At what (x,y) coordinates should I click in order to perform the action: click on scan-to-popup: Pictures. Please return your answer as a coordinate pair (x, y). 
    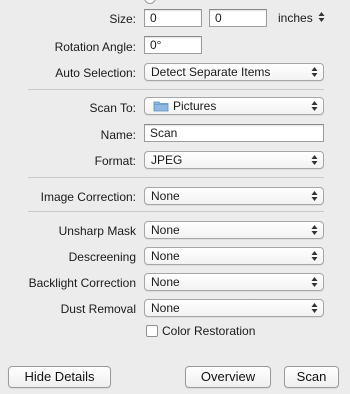
    Looking at the image, I should click on (234, 106).